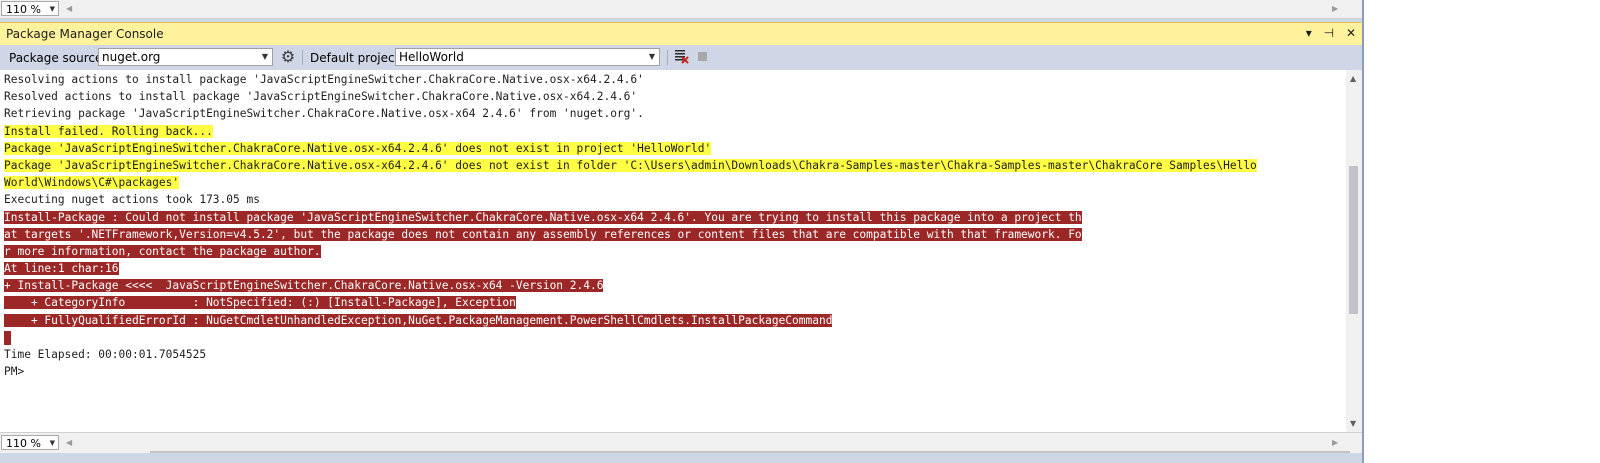 The width and height of the screenshot is (1600, 463). I want to click on console-line: Time Elapsed: 00:00:01.7054525, so click(673, 354).